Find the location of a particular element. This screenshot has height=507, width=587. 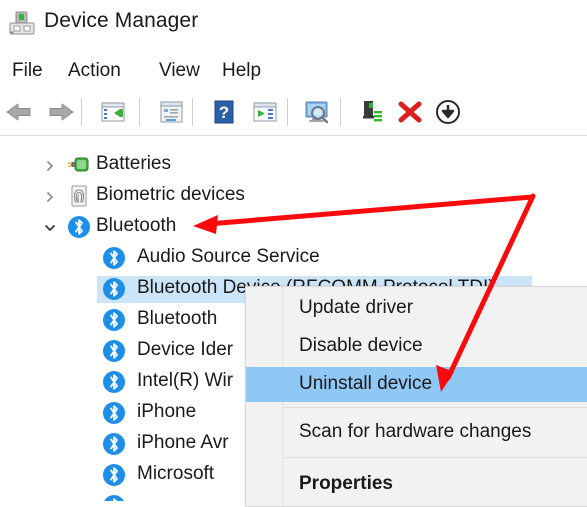

context-menu-item-uninstall-device: Uninstall device is located at coordinates (416, 384).